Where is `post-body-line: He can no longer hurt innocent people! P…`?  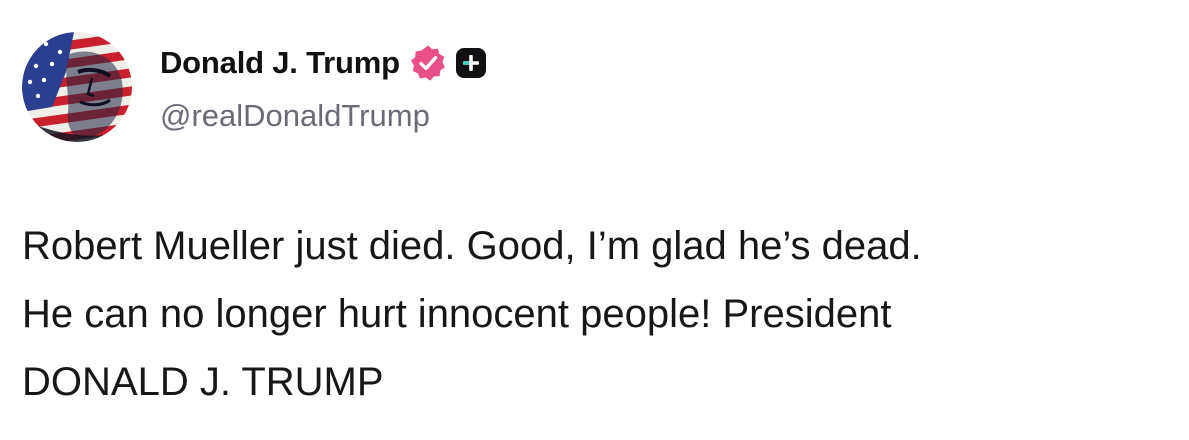
post-body-line: He can no longer hurt innocent people! P… is located at coordinates (457, 314).